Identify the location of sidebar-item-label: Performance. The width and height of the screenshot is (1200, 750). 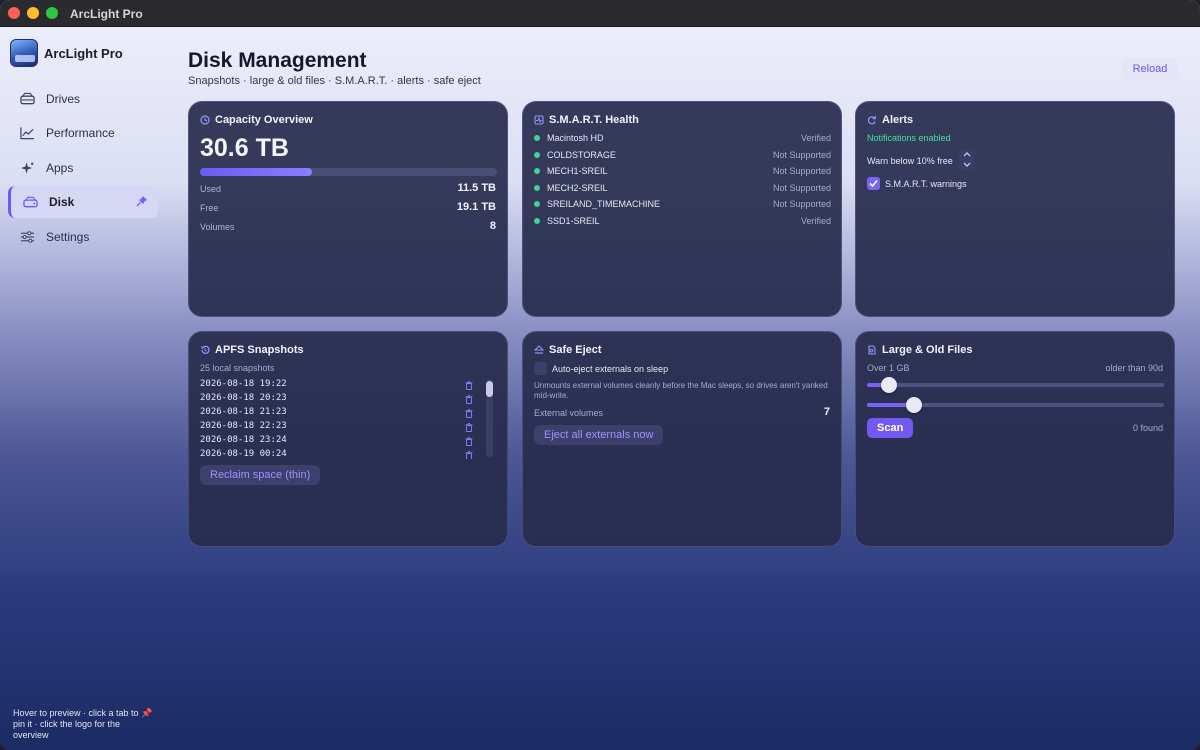
(80, 133).